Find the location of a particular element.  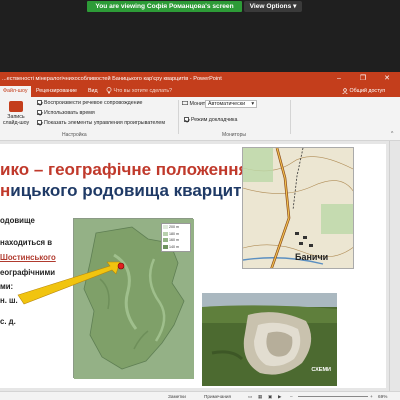

record-icon is located at coordinates (16, 106).